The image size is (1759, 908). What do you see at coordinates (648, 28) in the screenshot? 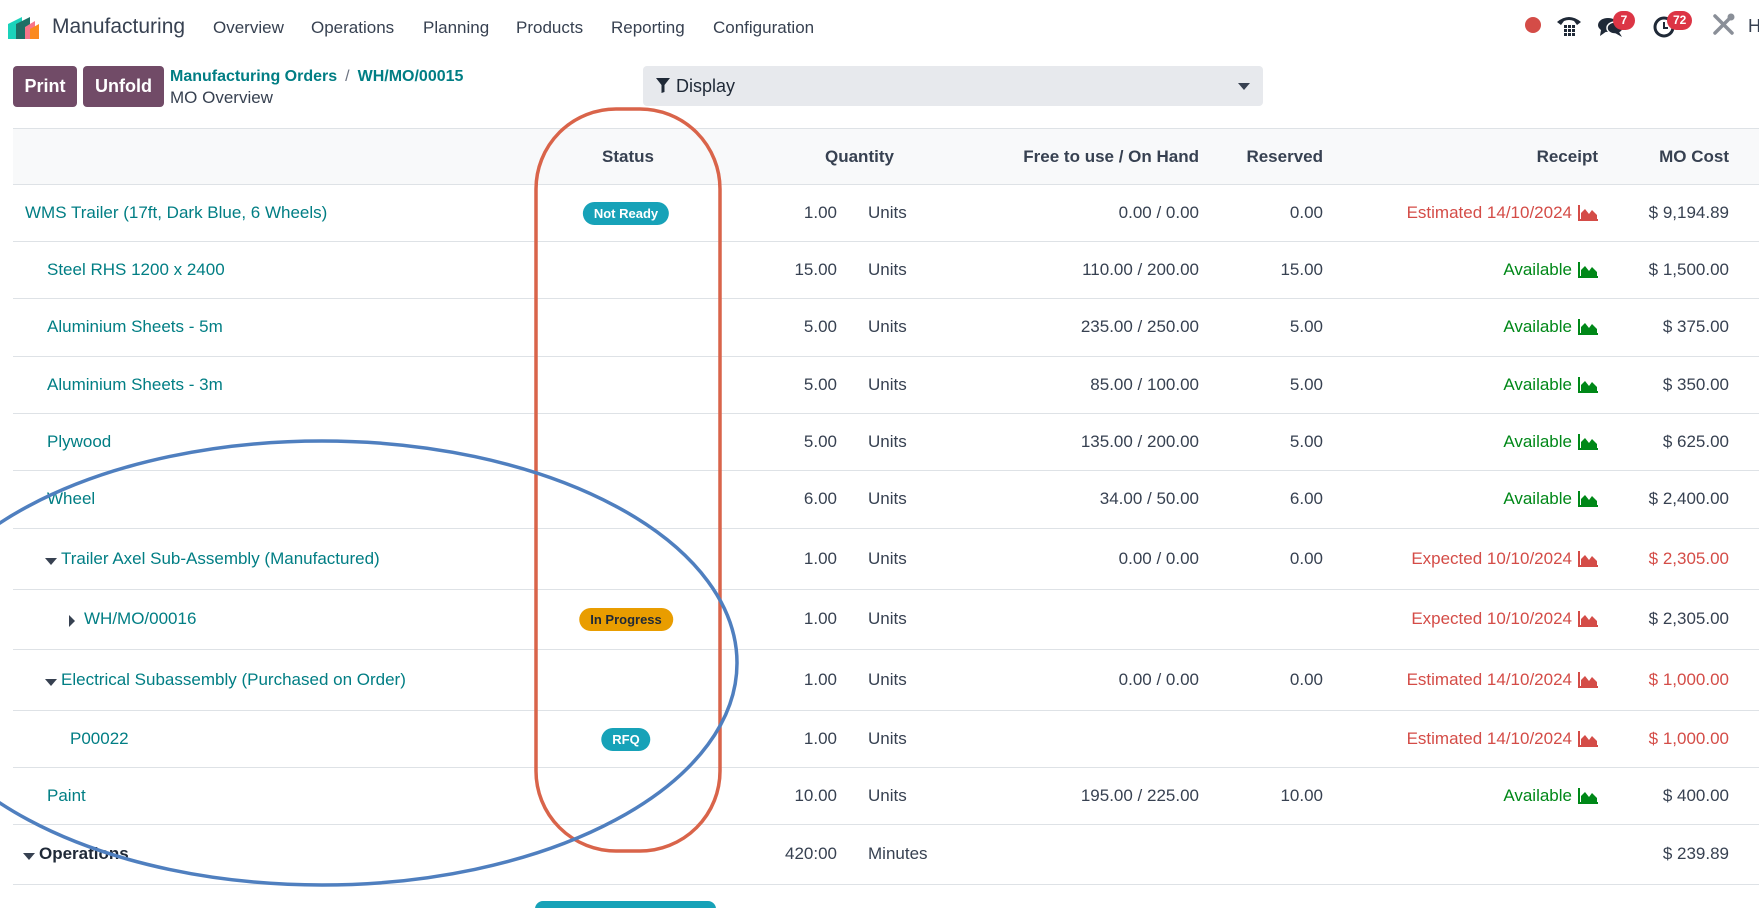
I see `menu-reporting: Reporting` at bounding box center [648, 28].